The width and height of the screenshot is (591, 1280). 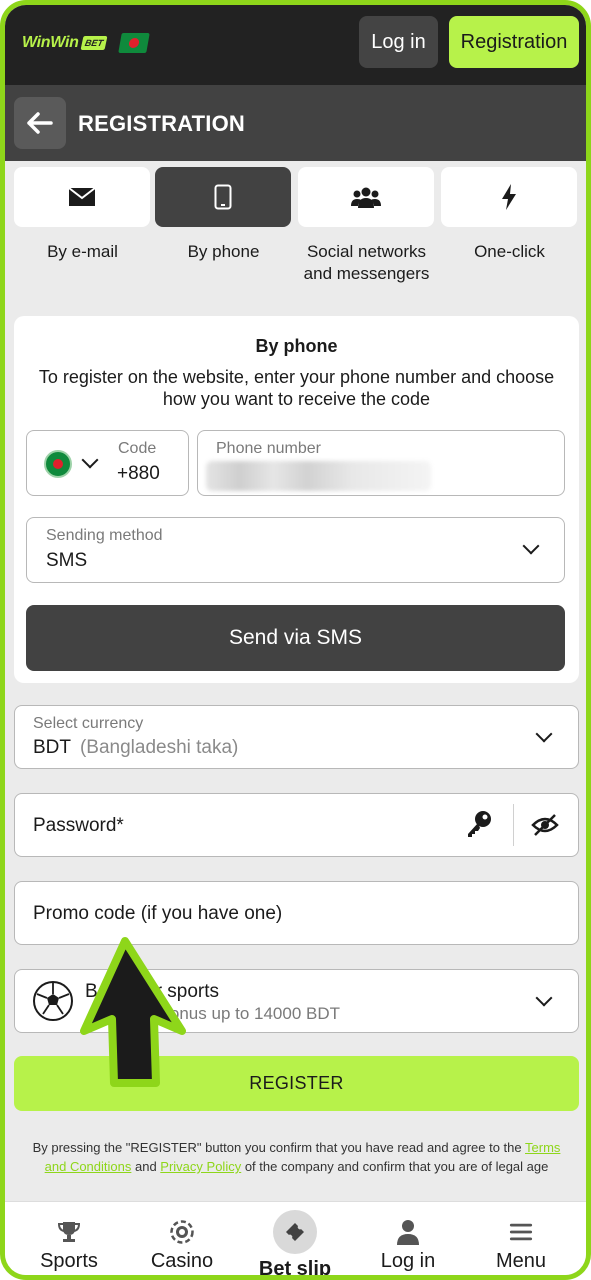 I want to click on nav-bet-slip-label: Bet slip, so click(x=295, y=1269).